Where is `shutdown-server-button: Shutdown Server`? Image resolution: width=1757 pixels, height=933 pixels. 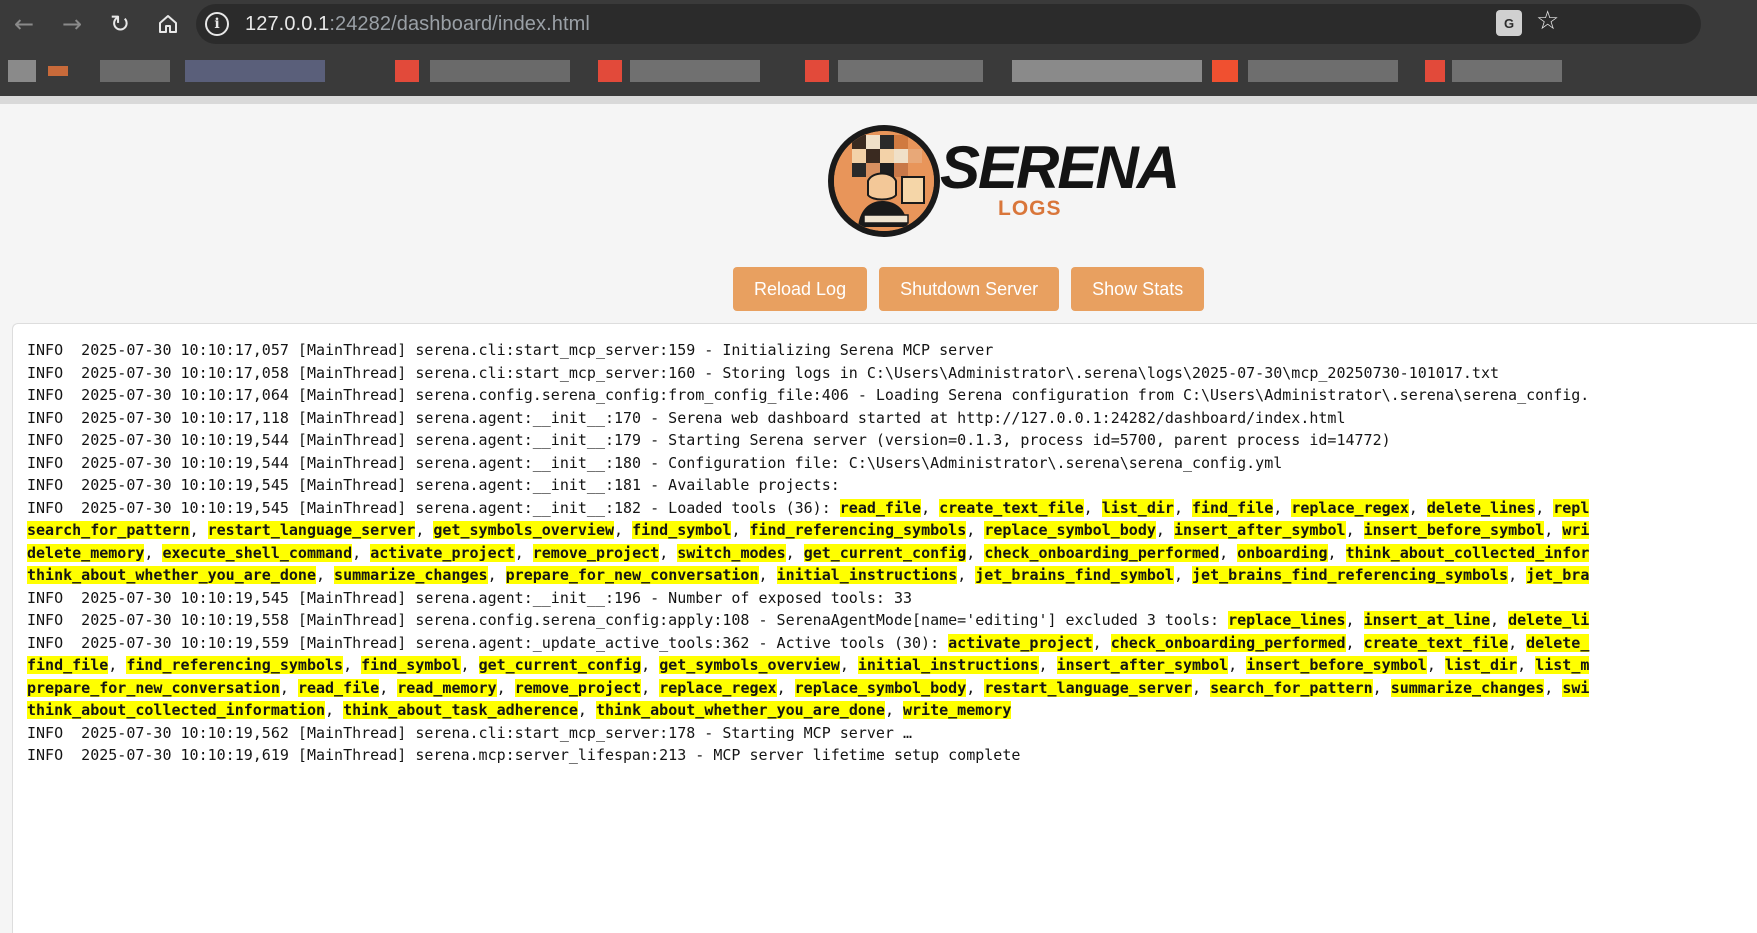 shutdown-server-button: Shutdown Server is located at coordinates (969, 289).